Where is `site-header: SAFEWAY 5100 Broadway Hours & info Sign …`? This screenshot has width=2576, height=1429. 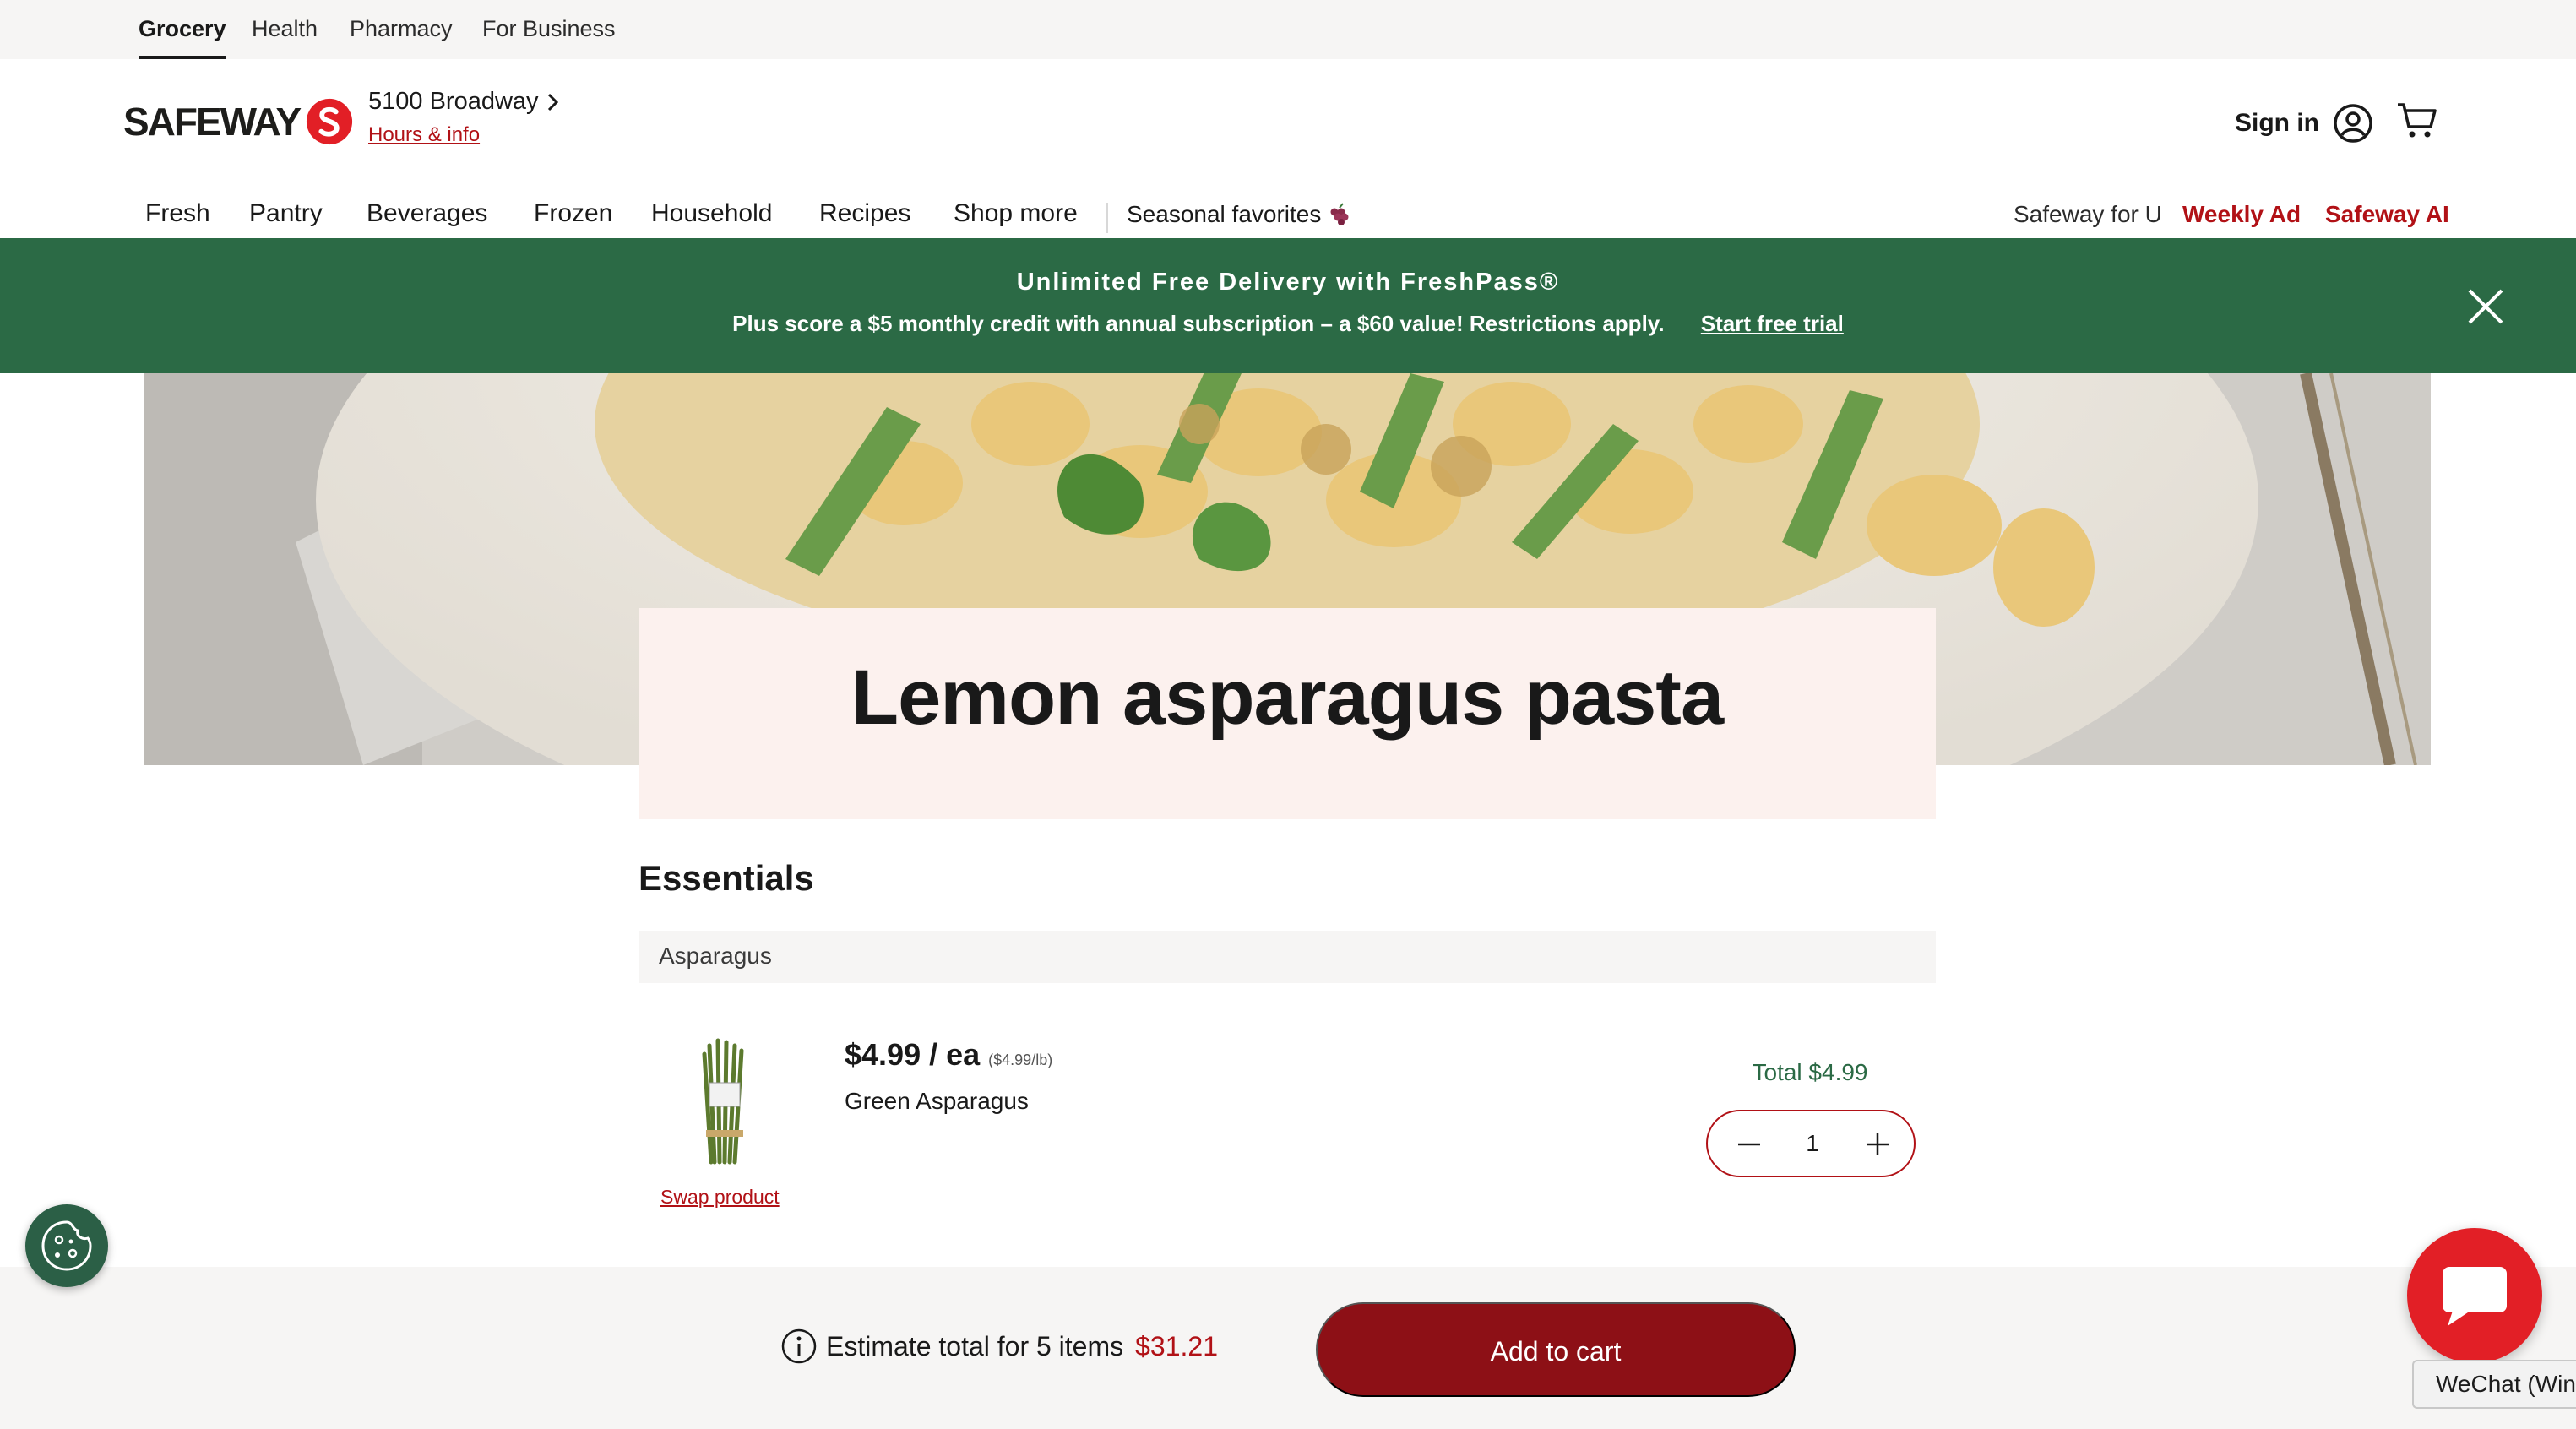
site-header: SAFEWAY 5100 Broadway Hours & info Sign … is located at coordinates (1288, 149).